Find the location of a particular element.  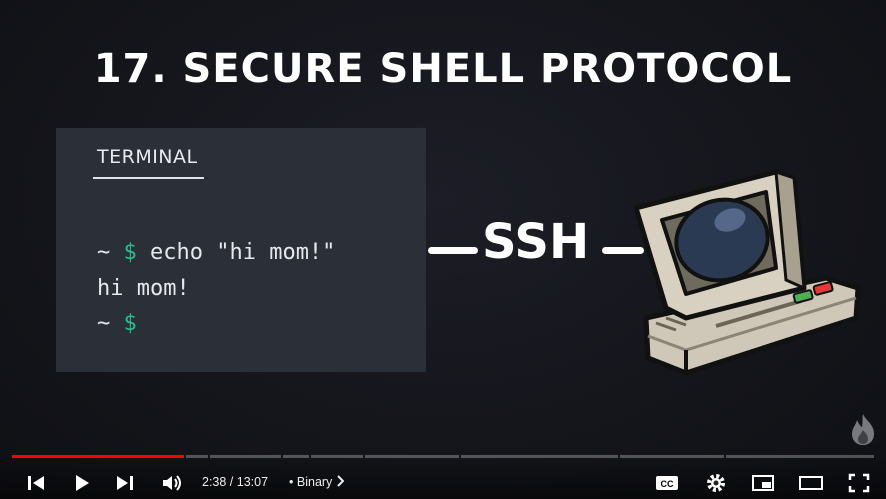

ssh-label: SSH is located at coordinates (536, 242).